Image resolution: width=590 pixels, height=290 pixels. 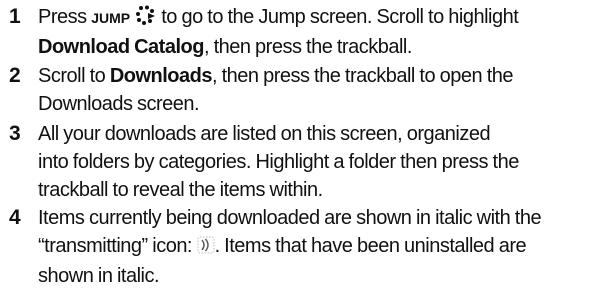 I want to click on step-text-segment: Scroll to, so click(x=72, y=76).